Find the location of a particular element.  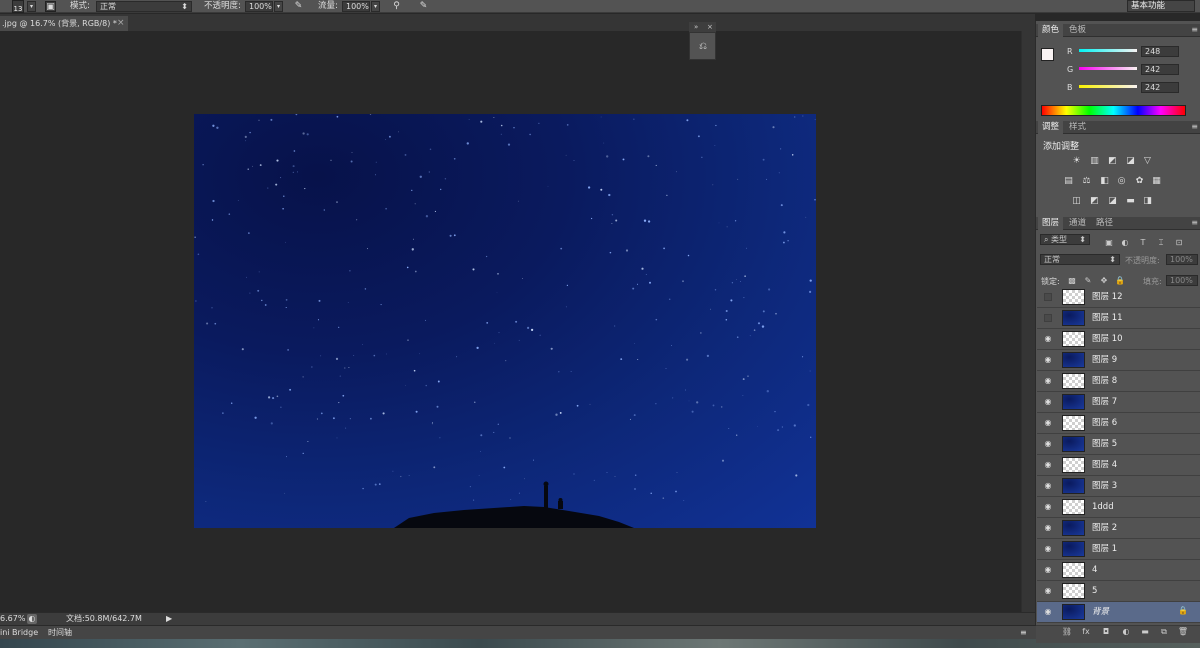

lock-image-icon: ✎ is located at coordinates (1088, 281).